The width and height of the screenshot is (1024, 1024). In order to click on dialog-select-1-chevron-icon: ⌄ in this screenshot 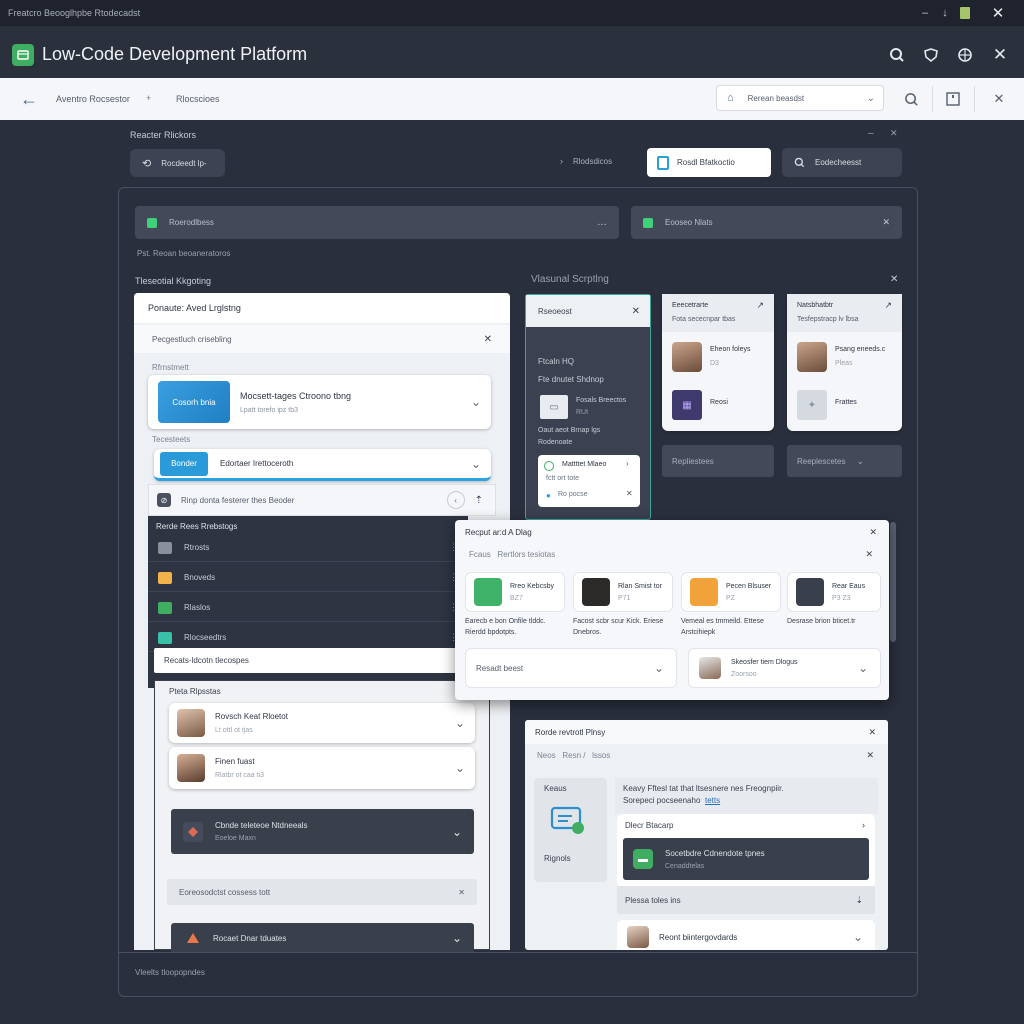, I will do `click(659, 668)`.